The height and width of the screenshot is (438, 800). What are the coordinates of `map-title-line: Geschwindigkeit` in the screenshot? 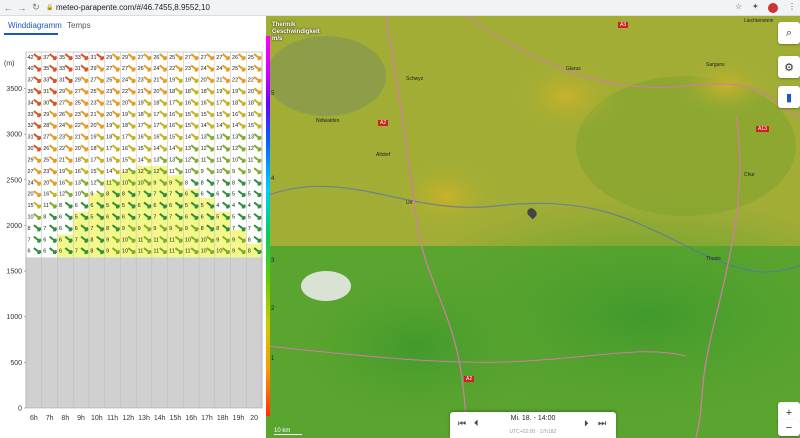 It's located at (296, 32).